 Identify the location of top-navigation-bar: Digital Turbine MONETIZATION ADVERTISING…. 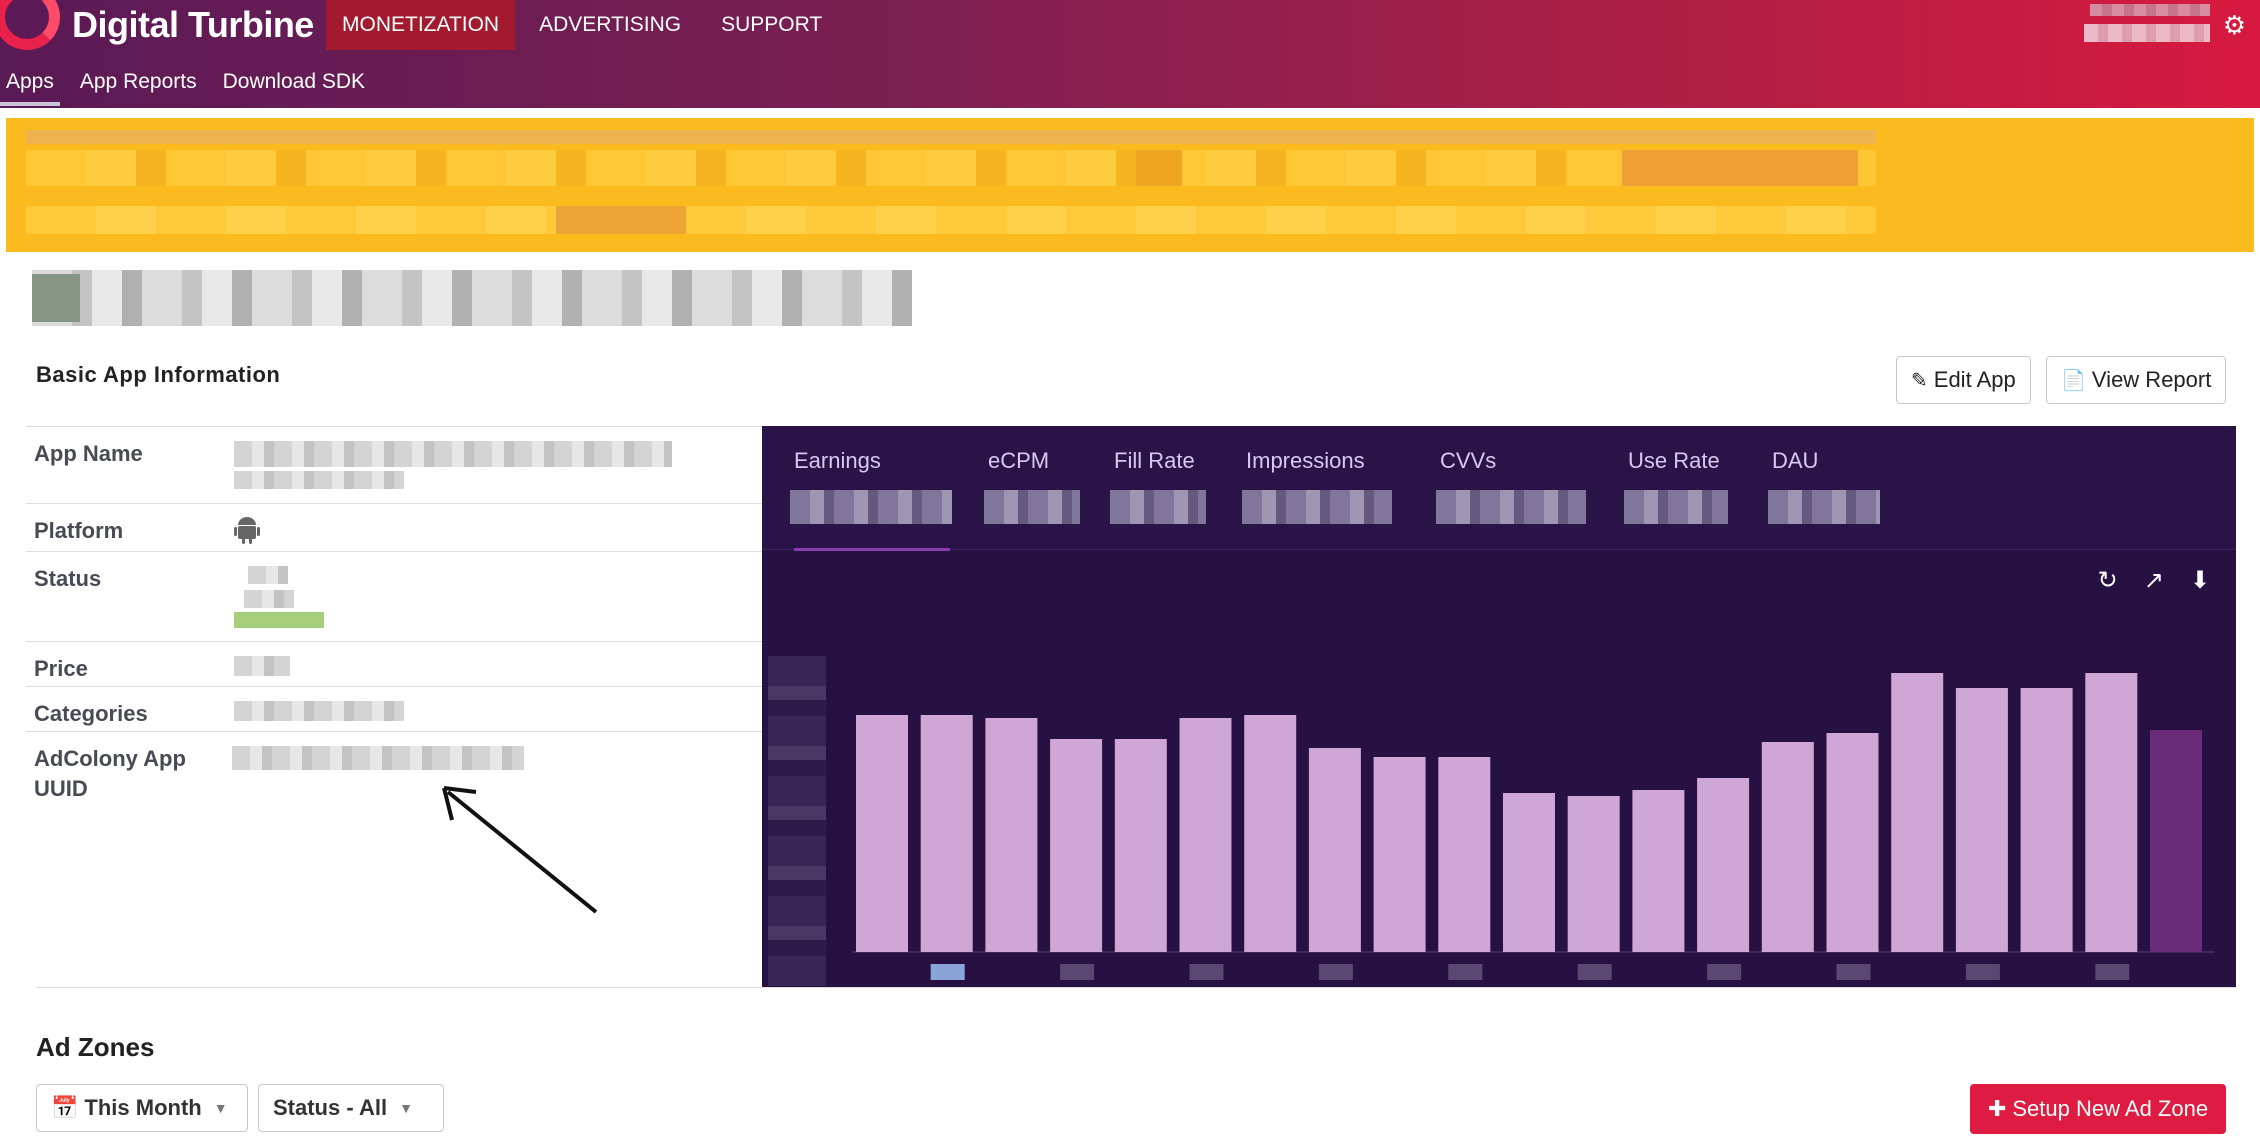
(1130, 54).